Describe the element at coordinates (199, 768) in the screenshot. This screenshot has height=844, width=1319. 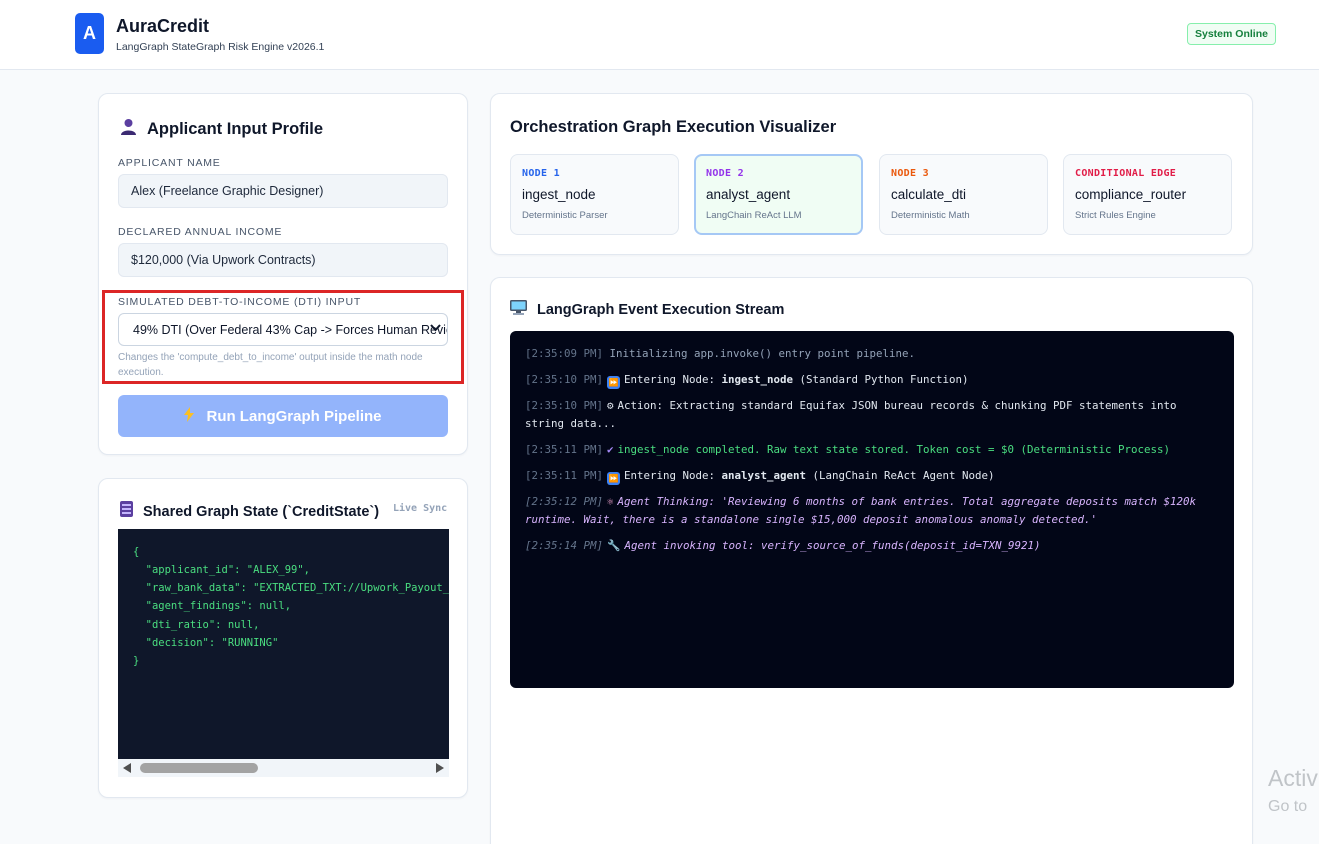
I see `scroll-thumb` at that location.